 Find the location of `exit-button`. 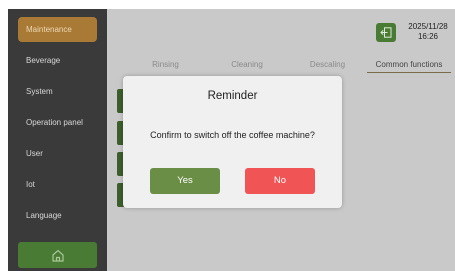

exit-button is located at coordinates (386, 32).